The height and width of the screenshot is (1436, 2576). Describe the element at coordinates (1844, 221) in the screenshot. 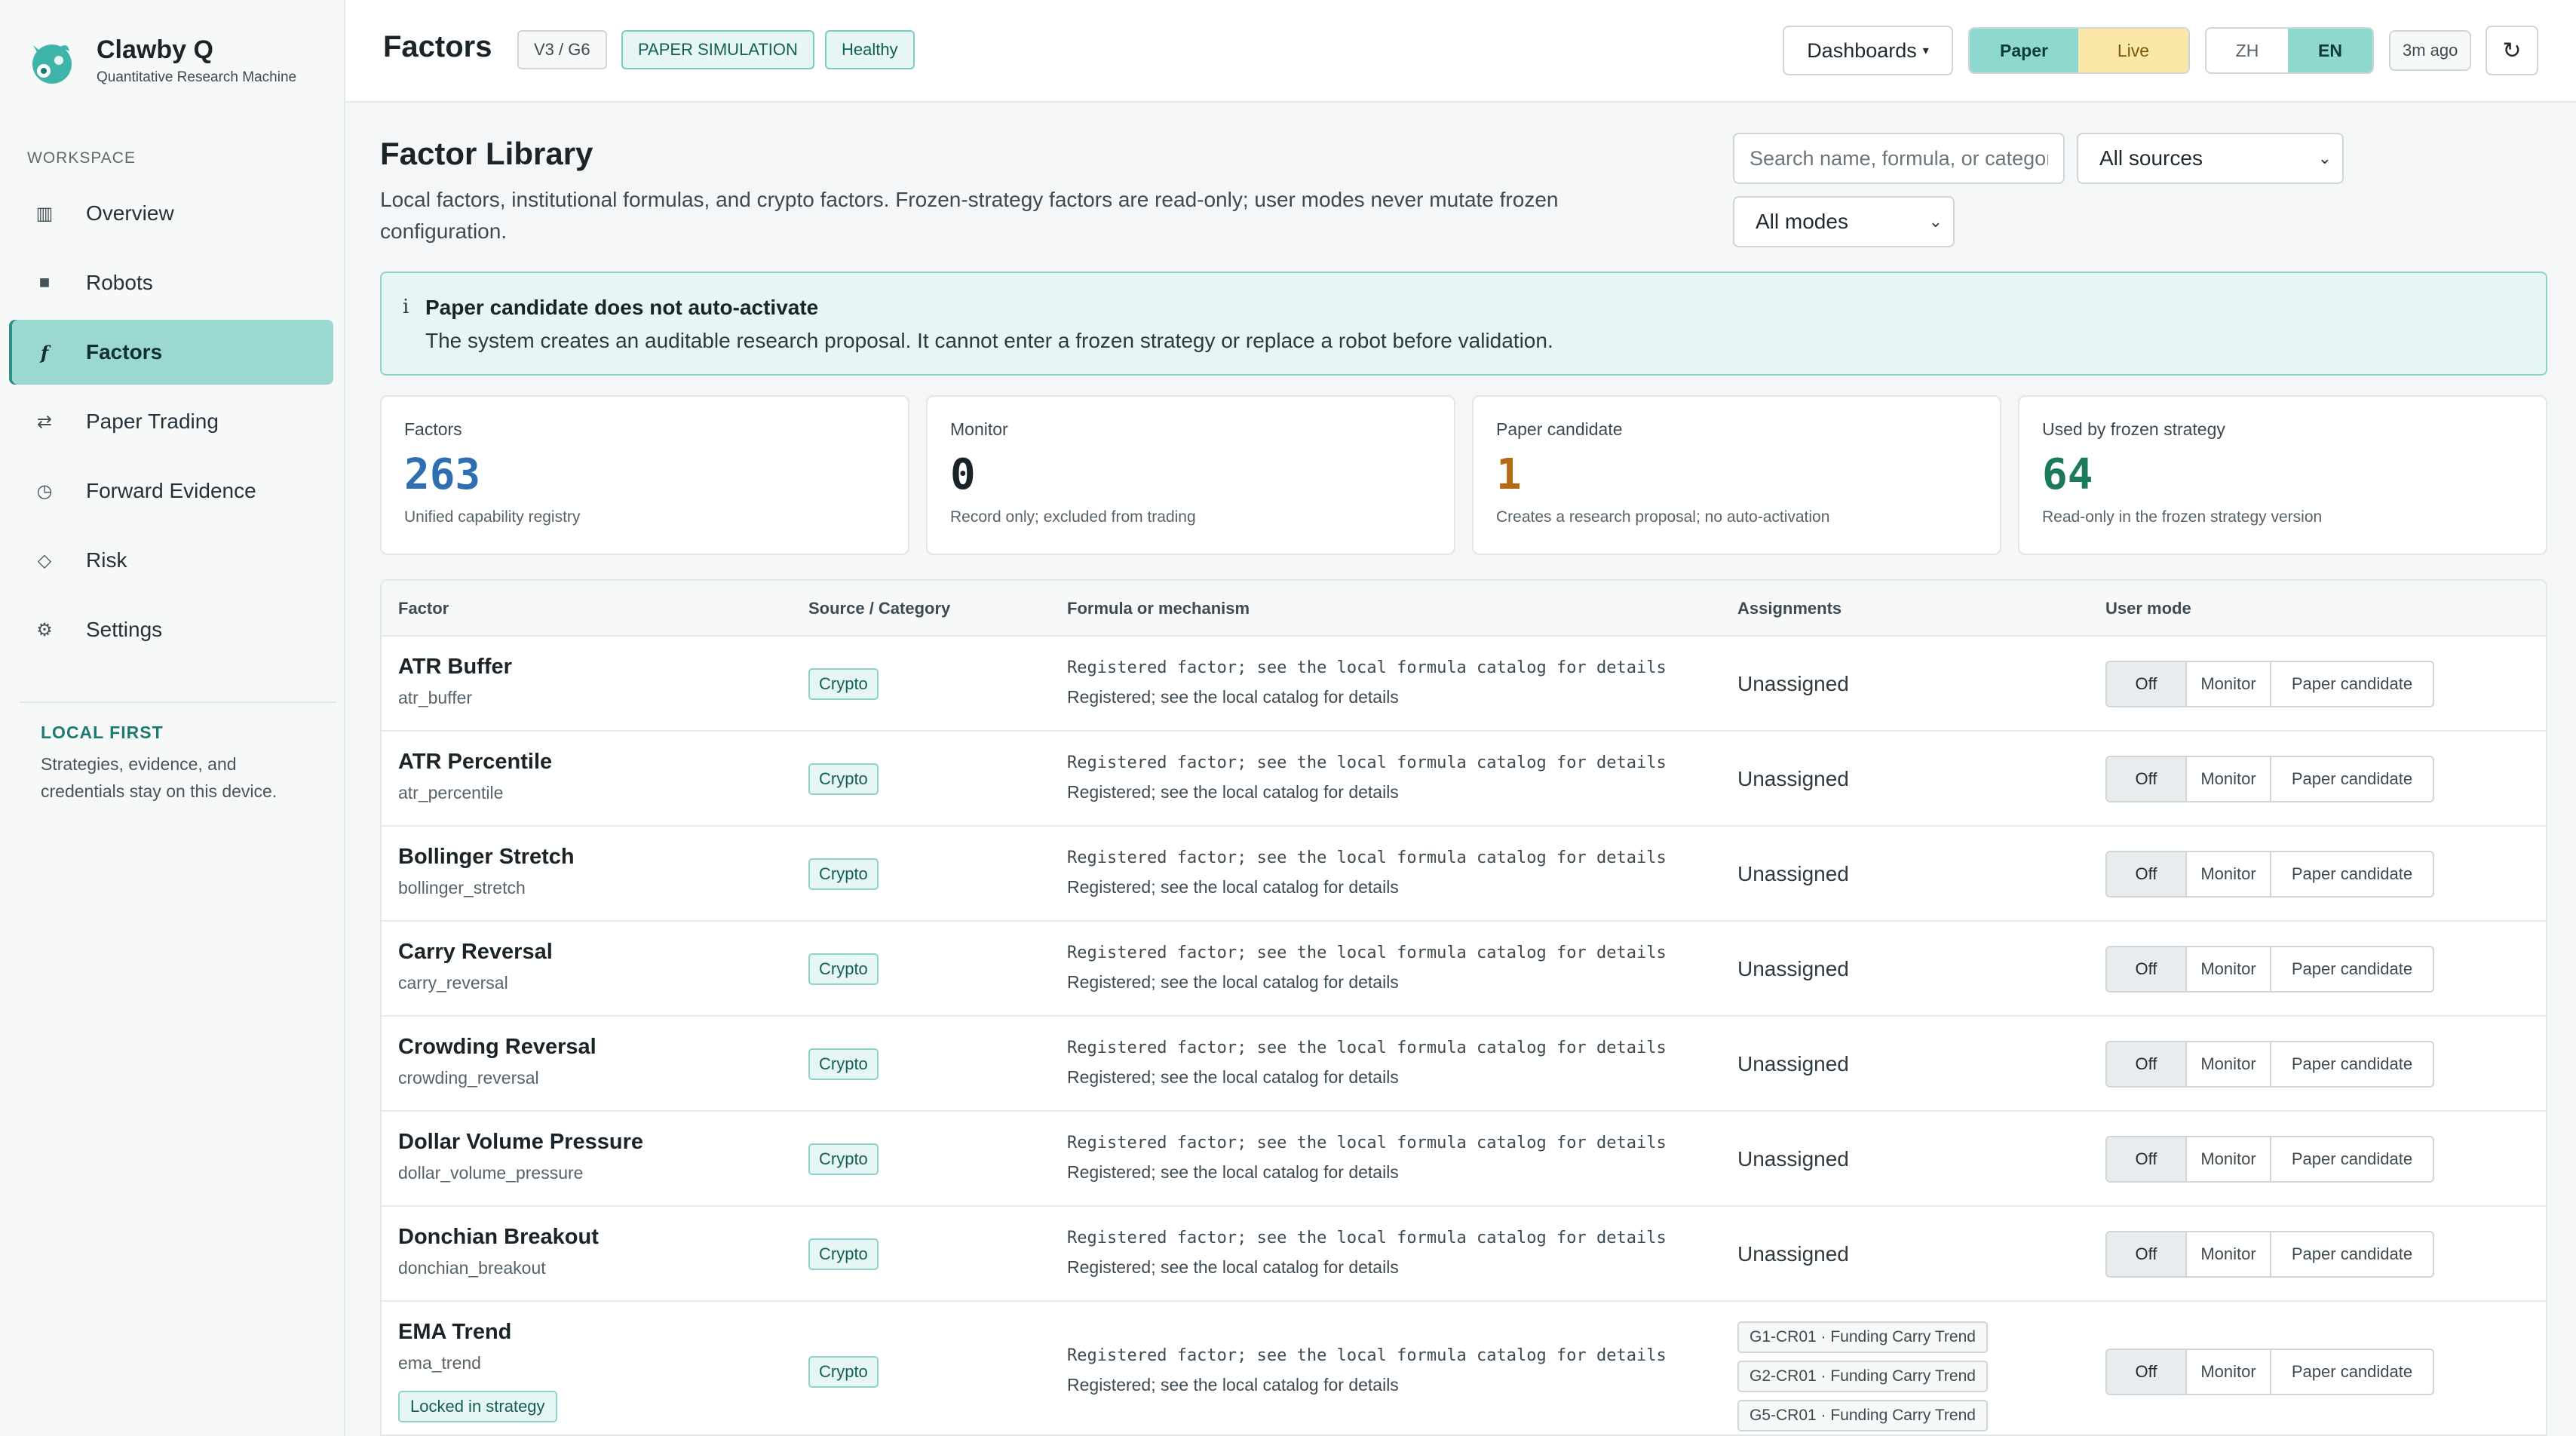

I see `mode-filter-select: All modes ⌄` at that location.